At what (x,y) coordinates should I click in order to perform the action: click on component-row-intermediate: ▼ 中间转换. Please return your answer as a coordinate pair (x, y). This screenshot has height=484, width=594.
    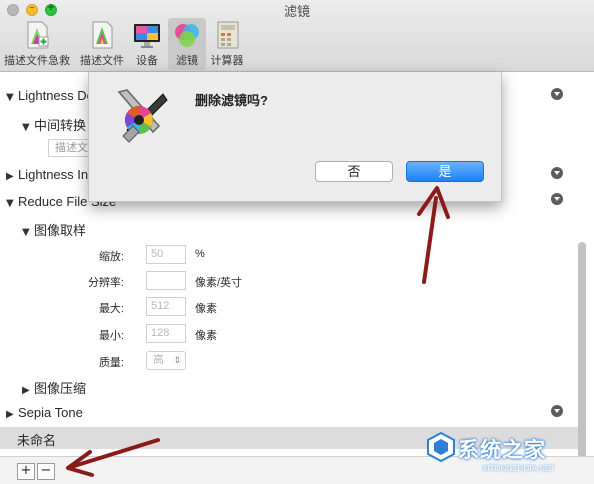
    Looking at the image, I should click on (54, 125).